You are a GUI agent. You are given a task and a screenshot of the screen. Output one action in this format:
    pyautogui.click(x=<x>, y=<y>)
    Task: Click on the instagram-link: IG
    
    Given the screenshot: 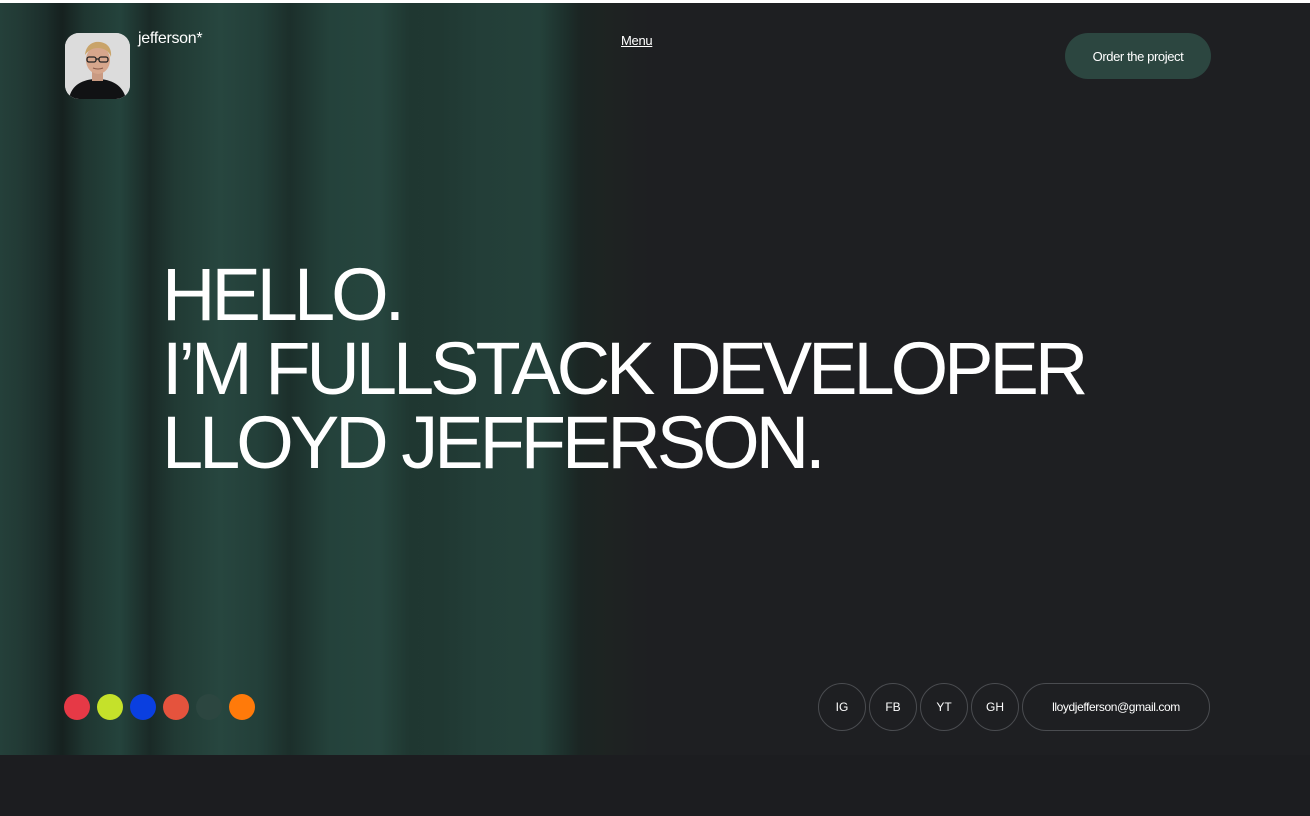 What is the action you would take?
    pyautogui.click(x=842, y=707)
    